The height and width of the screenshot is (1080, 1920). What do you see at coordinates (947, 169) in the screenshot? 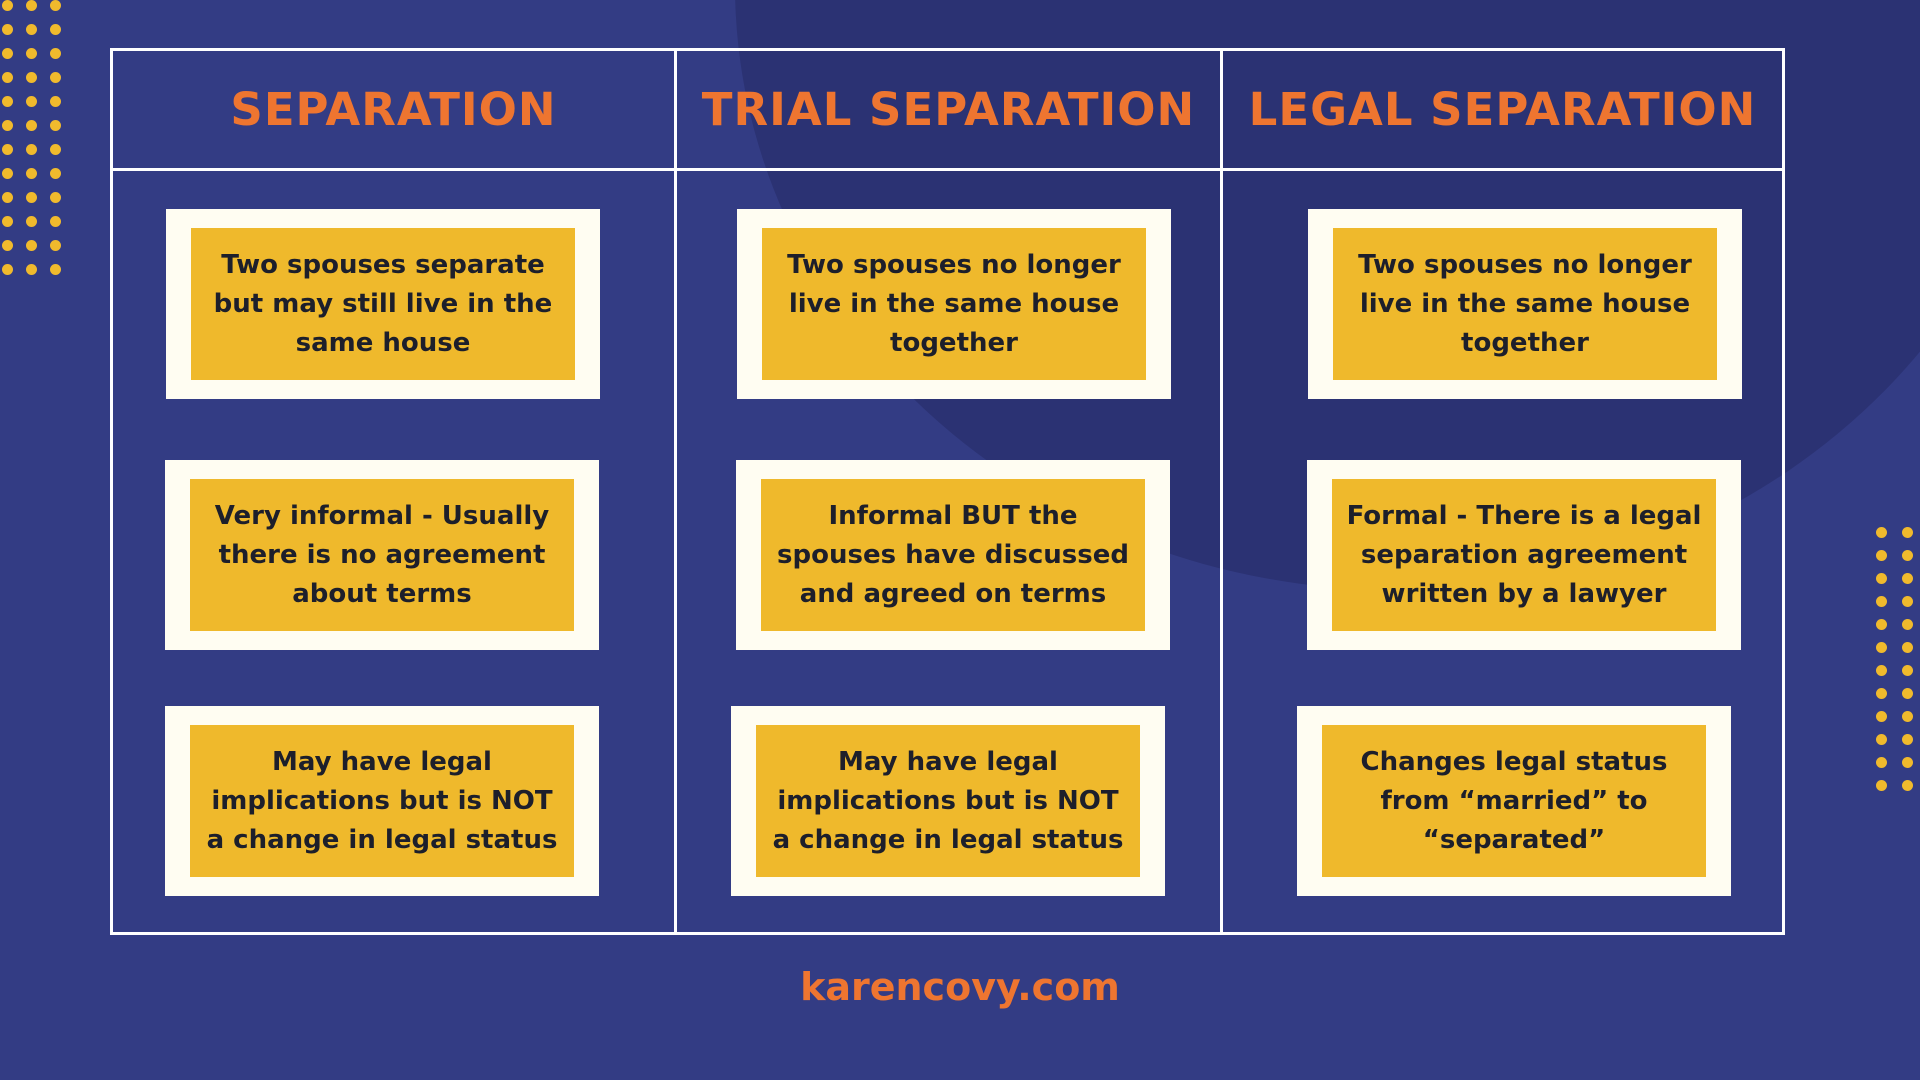
I see `header-divider` at bounding box center [947, 169].